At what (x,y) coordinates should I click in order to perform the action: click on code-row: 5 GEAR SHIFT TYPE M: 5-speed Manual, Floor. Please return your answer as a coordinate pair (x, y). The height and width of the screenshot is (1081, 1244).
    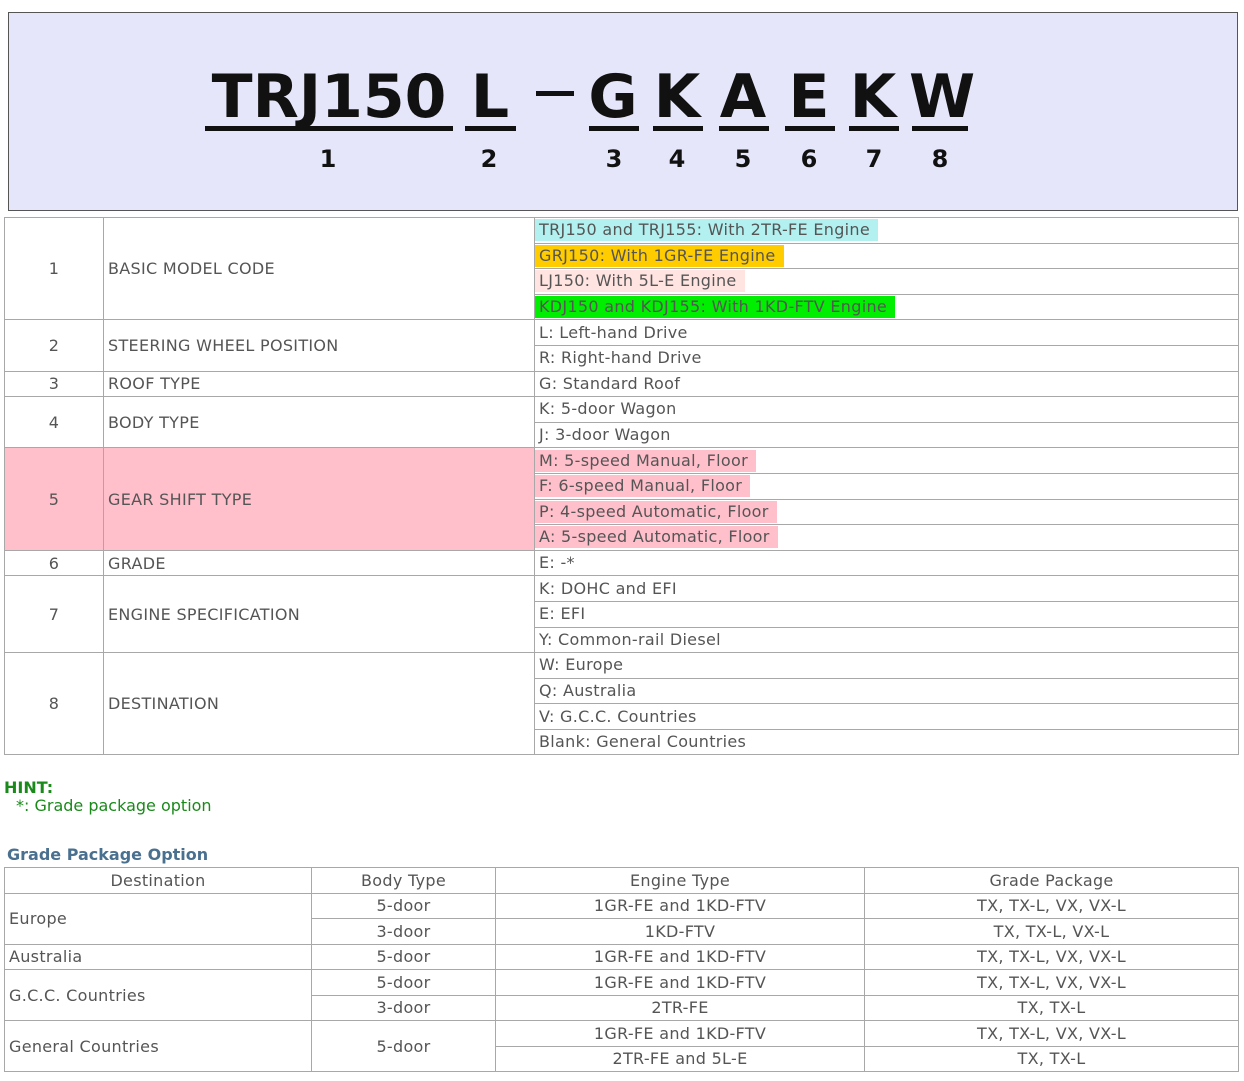
    Looking at the image, I should click on (621, 499).